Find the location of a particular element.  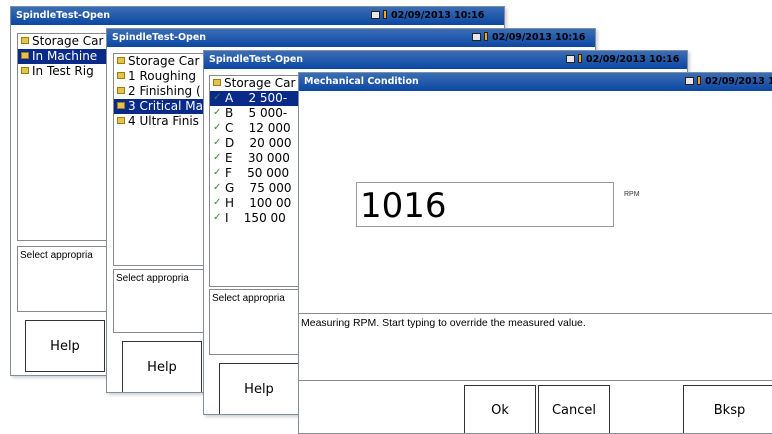

list-item: 2 Finishing ( is located at coordinates (163, 91).